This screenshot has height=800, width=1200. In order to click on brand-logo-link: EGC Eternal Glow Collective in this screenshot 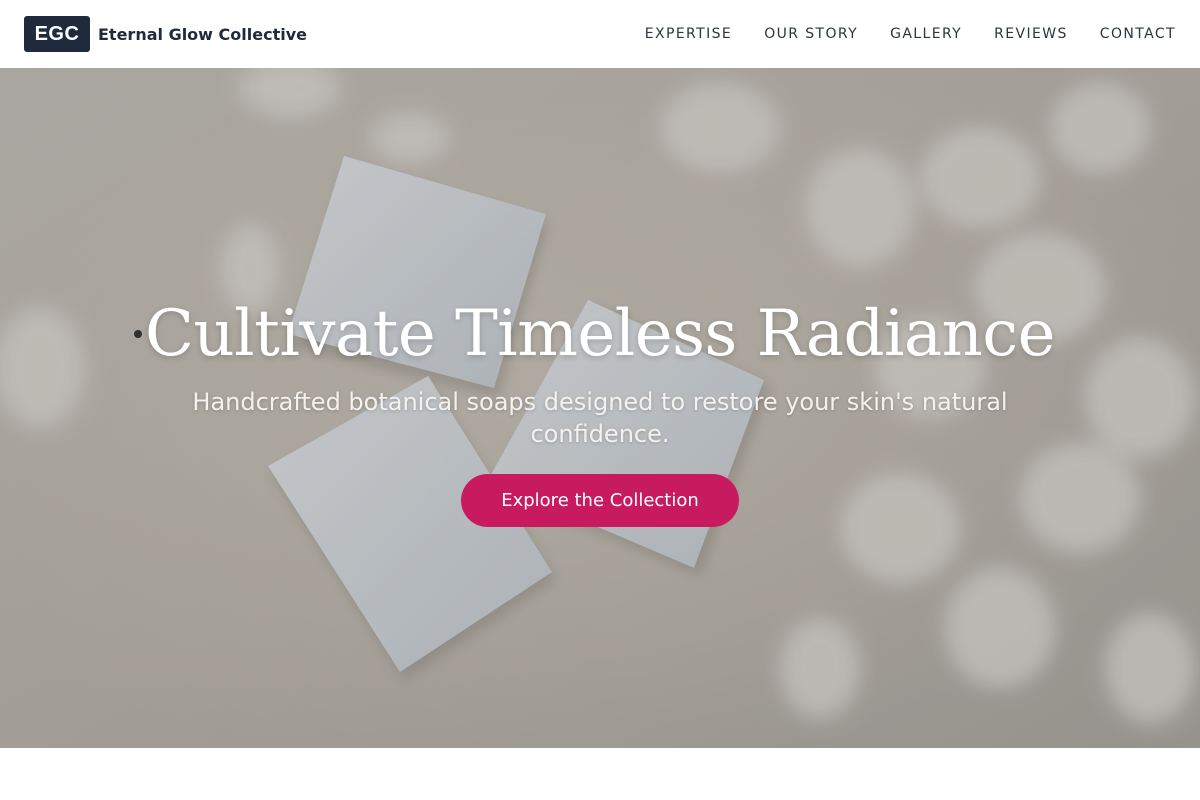, I will do `click(165, 34)`.